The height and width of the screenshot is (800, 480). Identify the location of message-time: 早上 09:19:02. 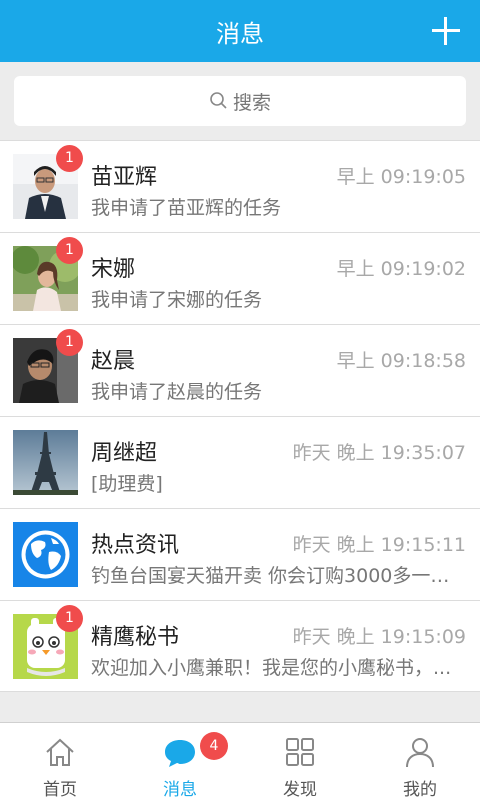
(401, 269).